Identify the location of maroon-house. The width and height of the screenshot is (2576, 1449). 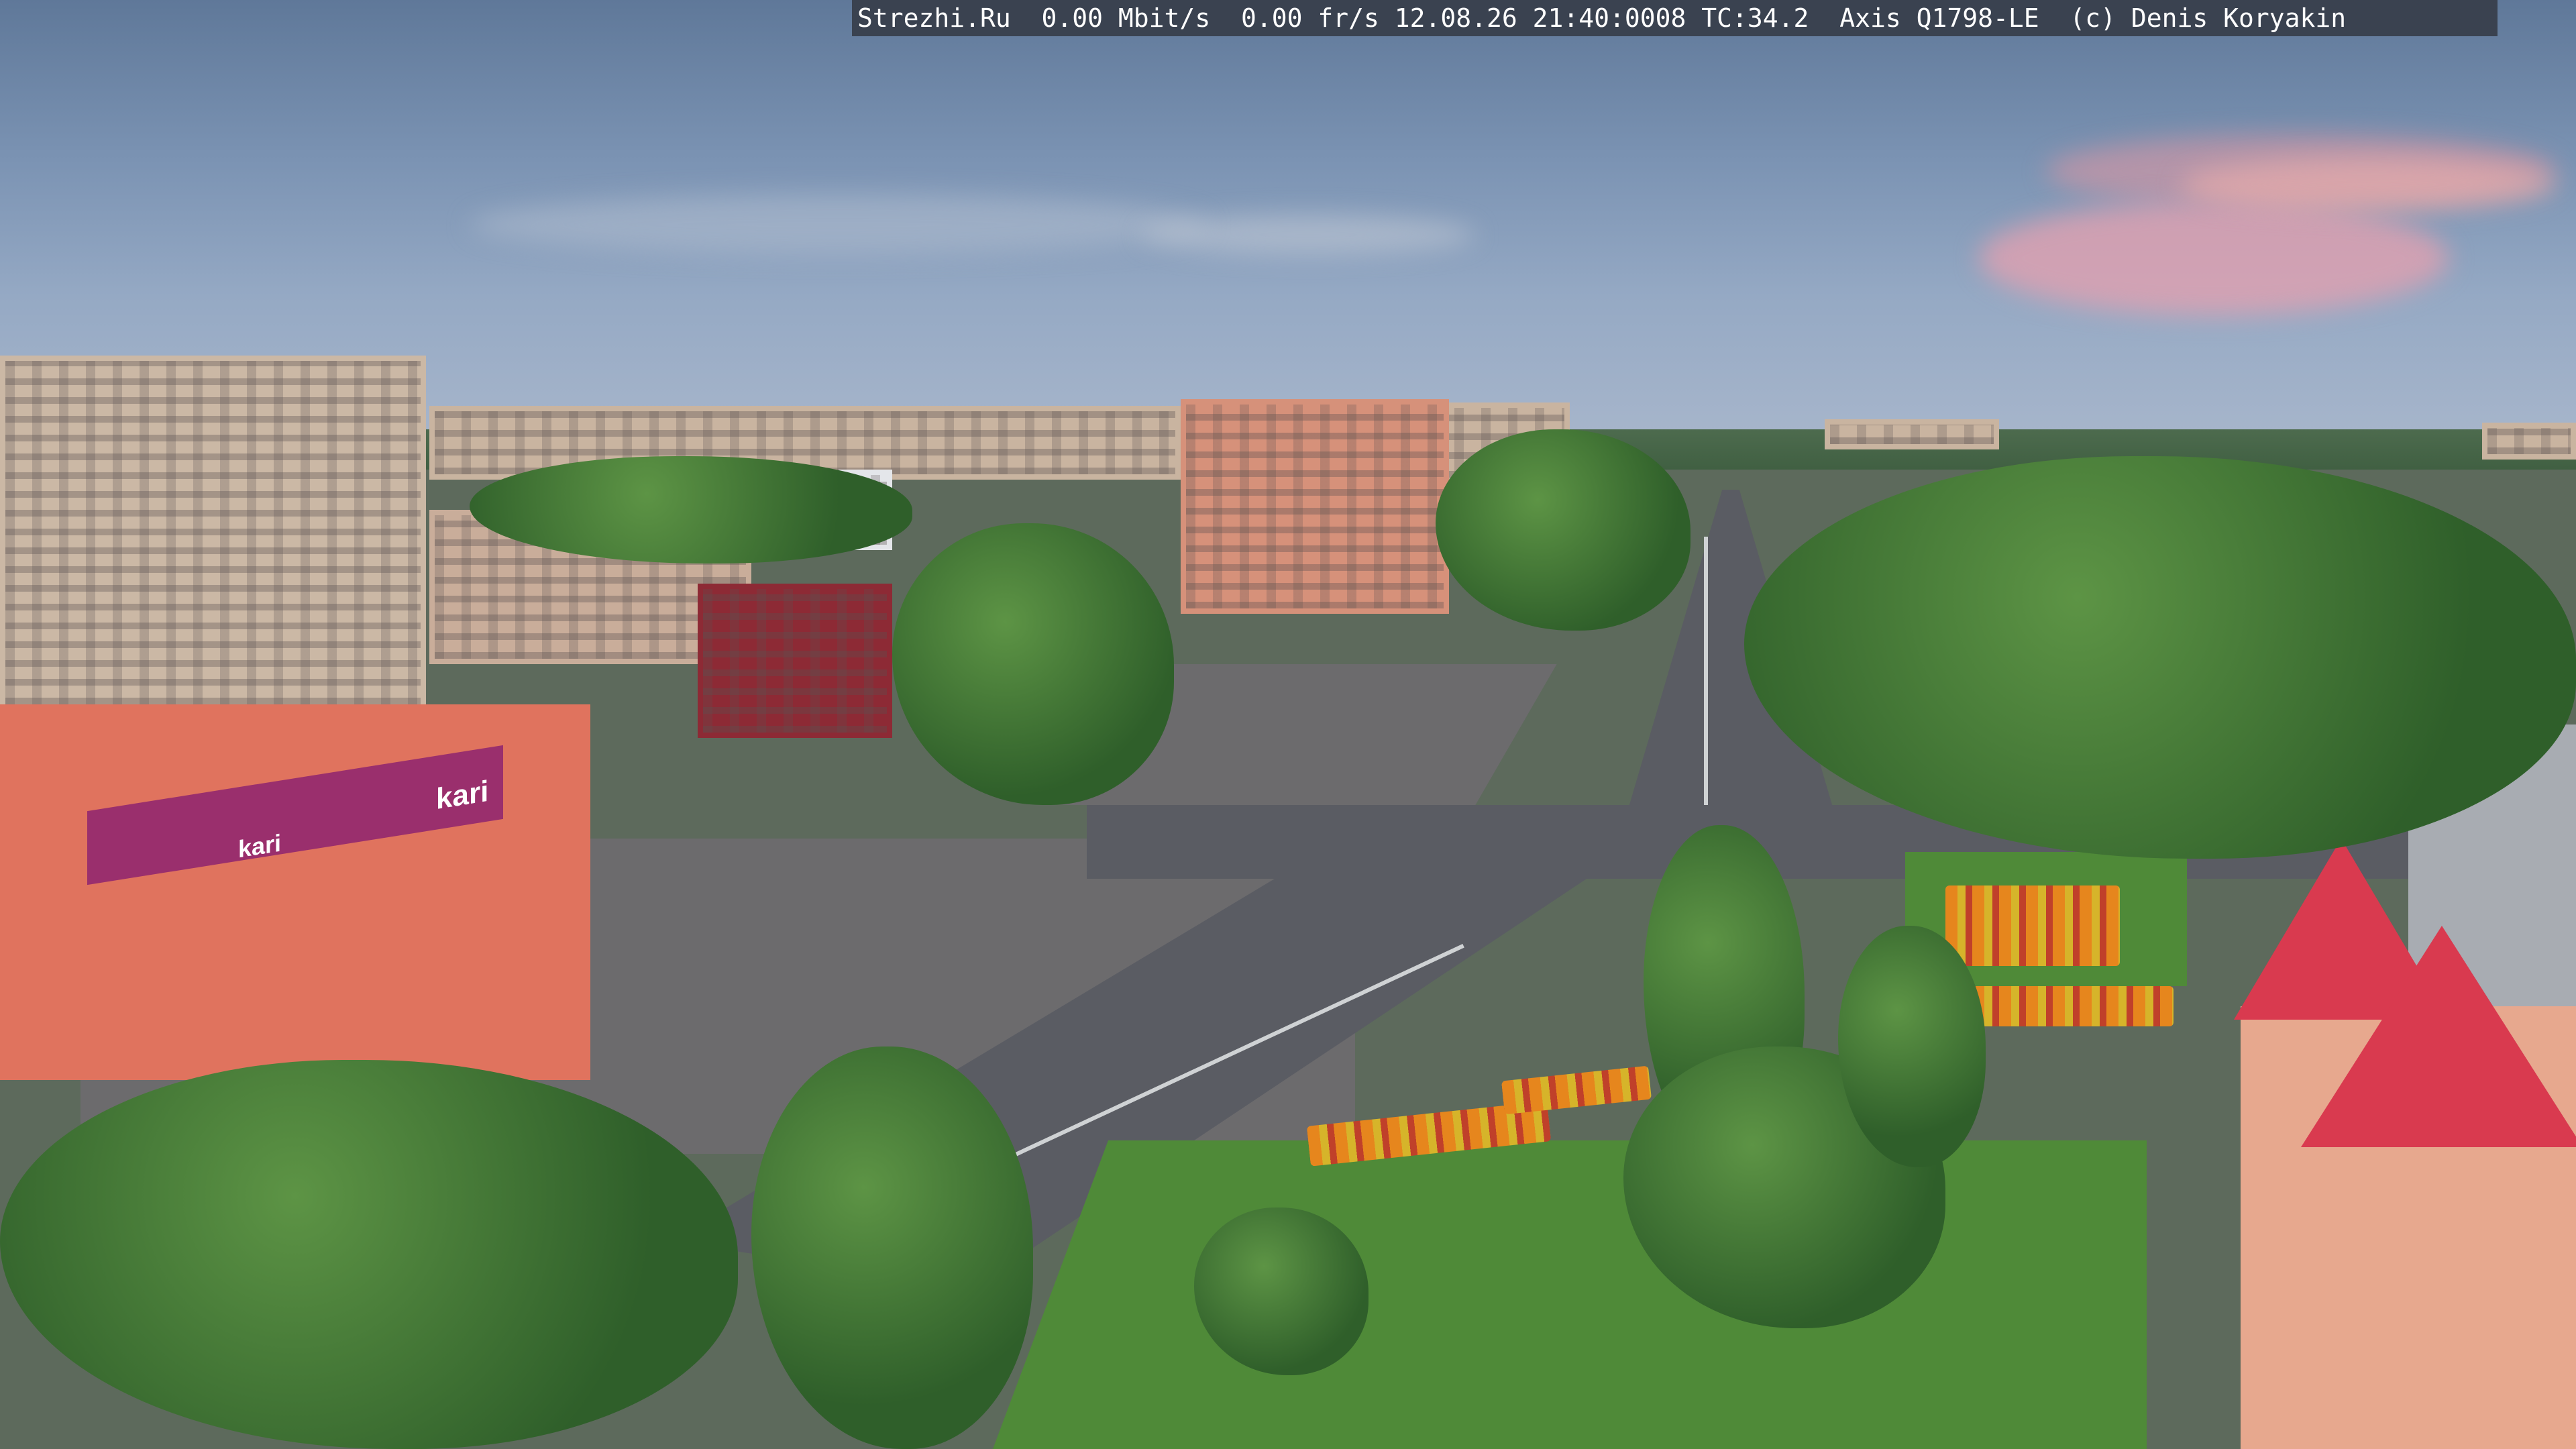
(795, 661).